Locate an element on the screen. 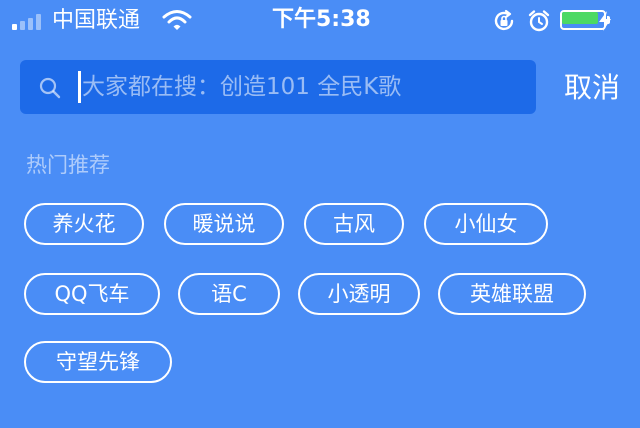  cancel-button: 取消 is located at coordinates (592, 88).